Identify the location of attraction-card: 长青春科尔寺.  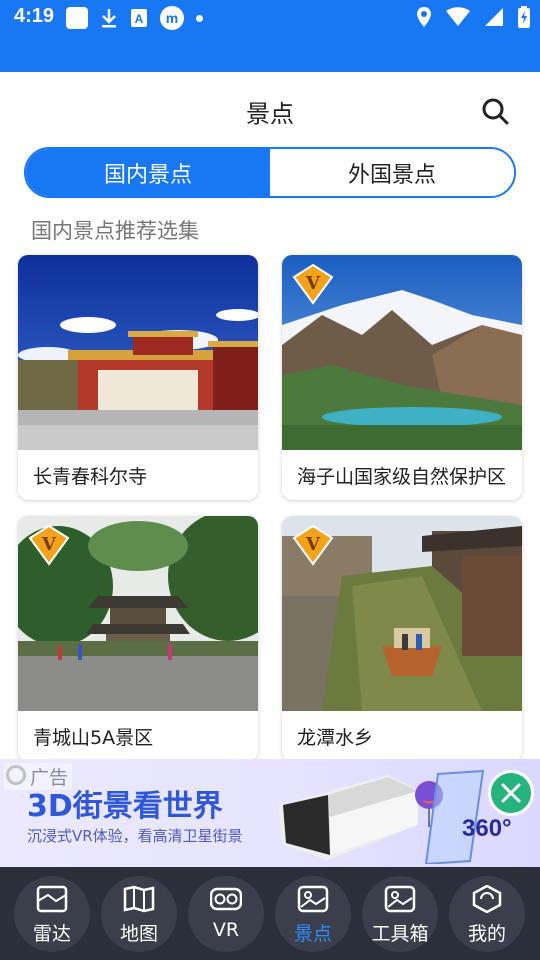
(138, 377).